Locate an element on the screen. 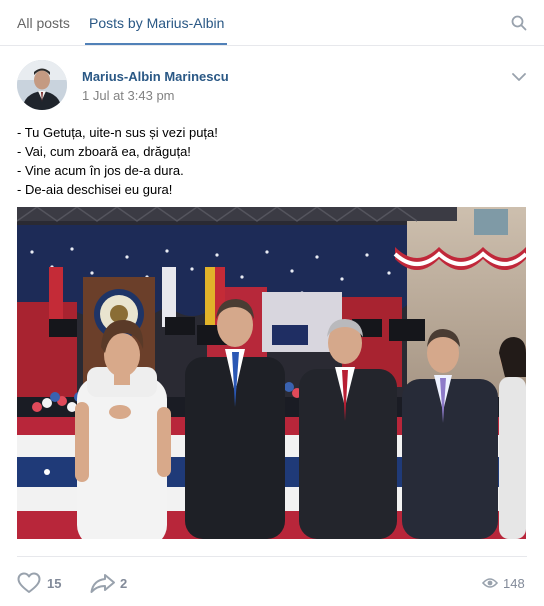 Image resolution: width=544 pixels, height=606 pixels. avatar is located at coordinates (42, 85).